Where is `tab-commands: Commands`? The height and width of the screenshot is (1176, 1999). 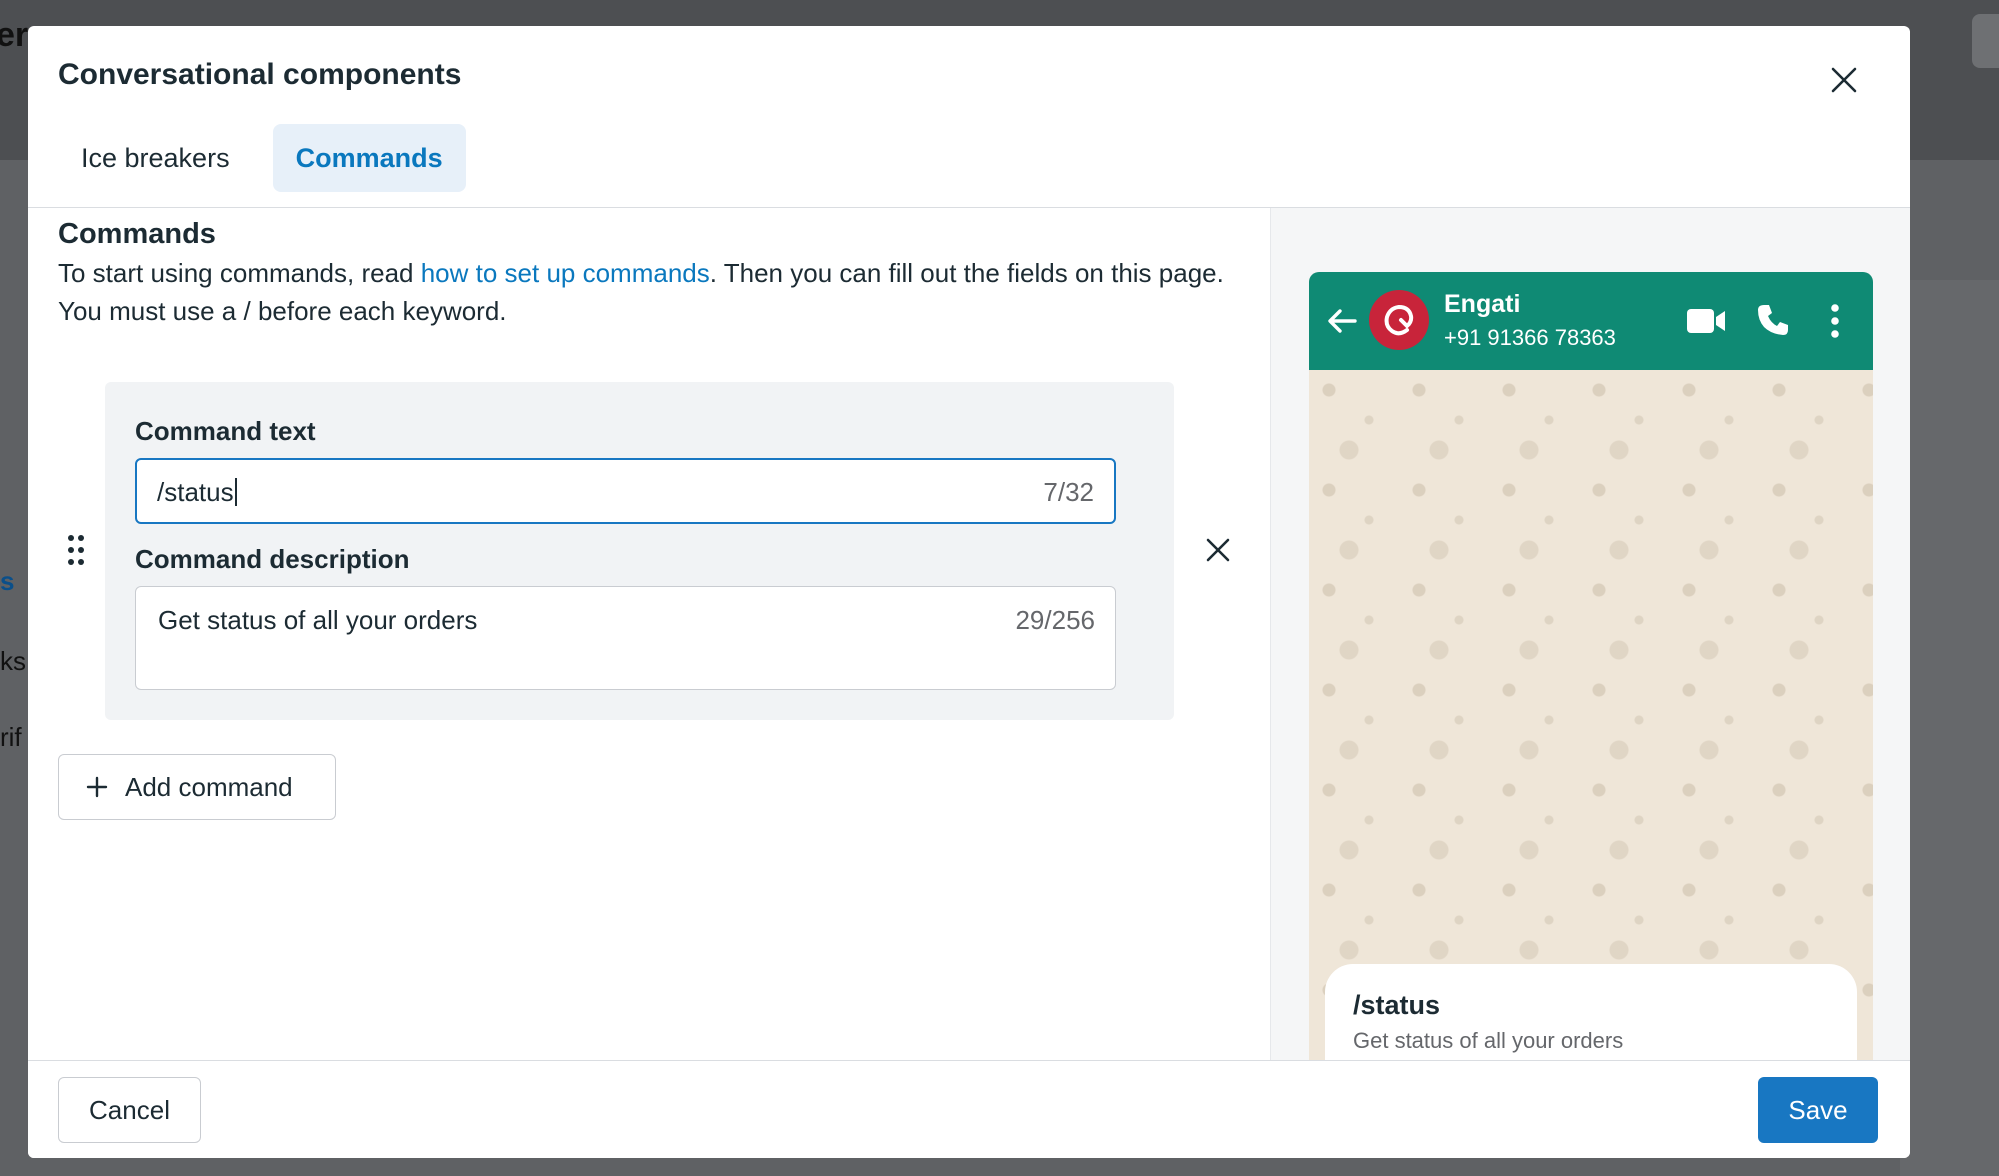 tab-commands: Commands is located at coordinates (369, 158).